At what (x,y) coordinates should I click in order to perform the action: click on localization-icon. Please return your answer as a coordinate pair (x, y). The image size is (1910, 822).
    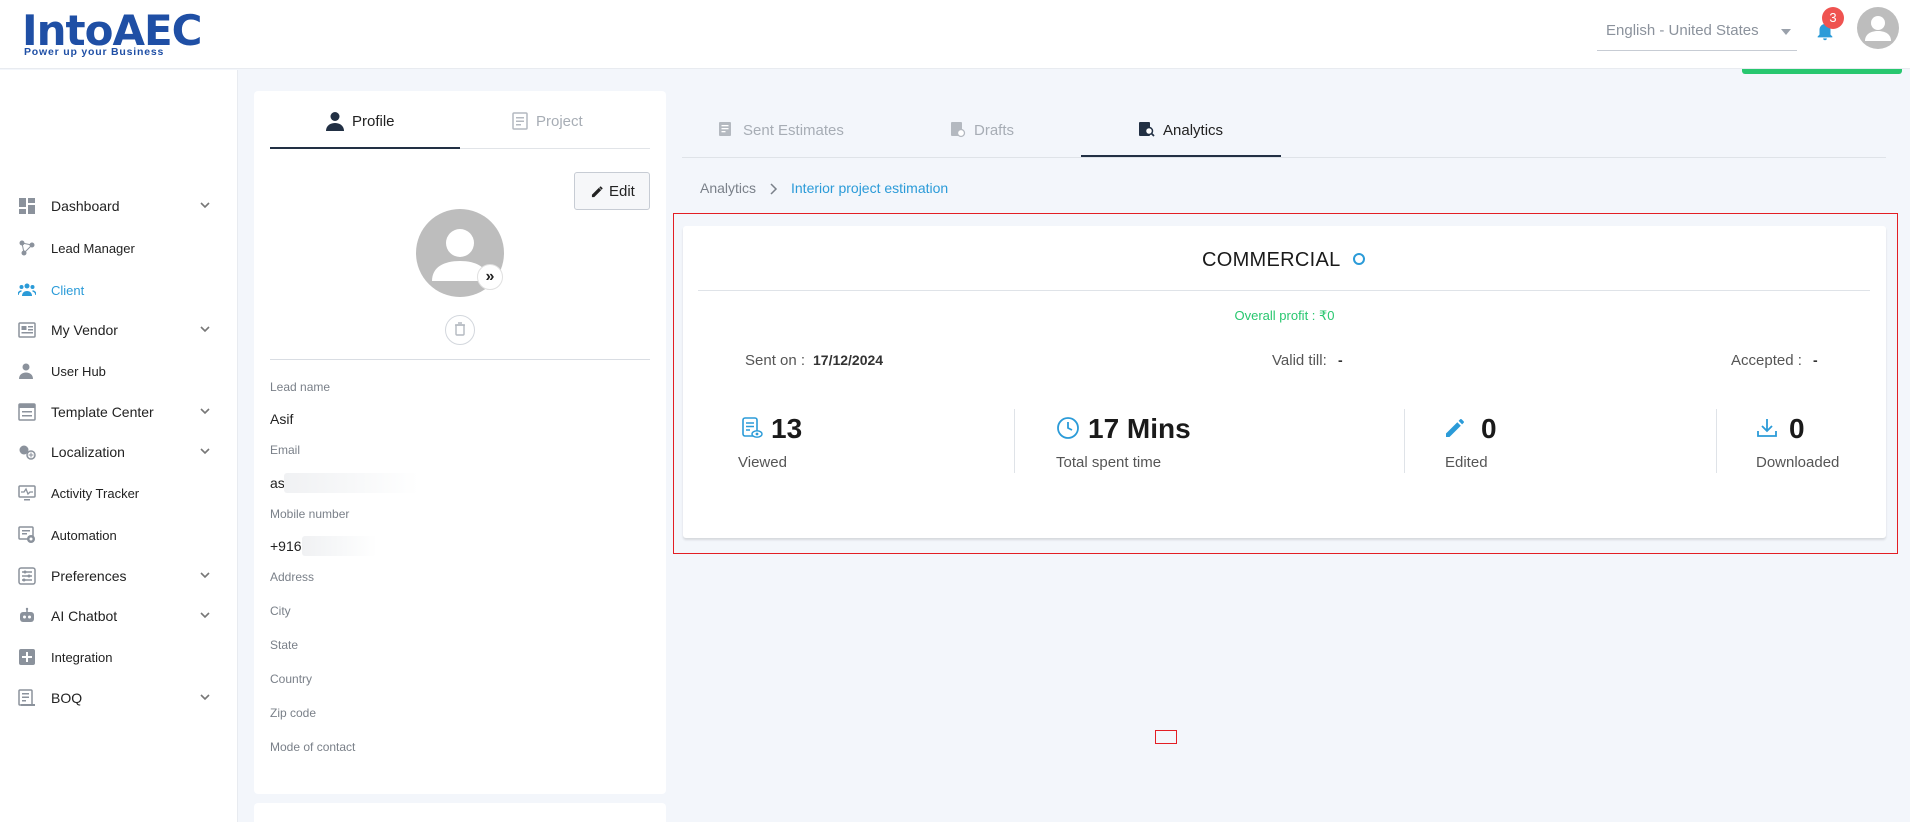
    Looking at the image, I should click on (27, 452).